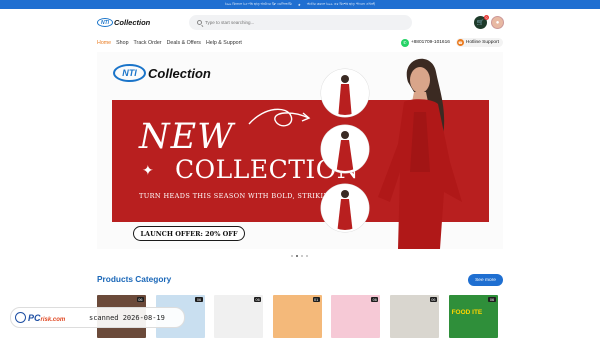 The height and width of the screenshot is (338, 600). Describe the element at coordinates (148, 43) in the screenshot. I see `nav-item-track-order: Track Order` at that location.